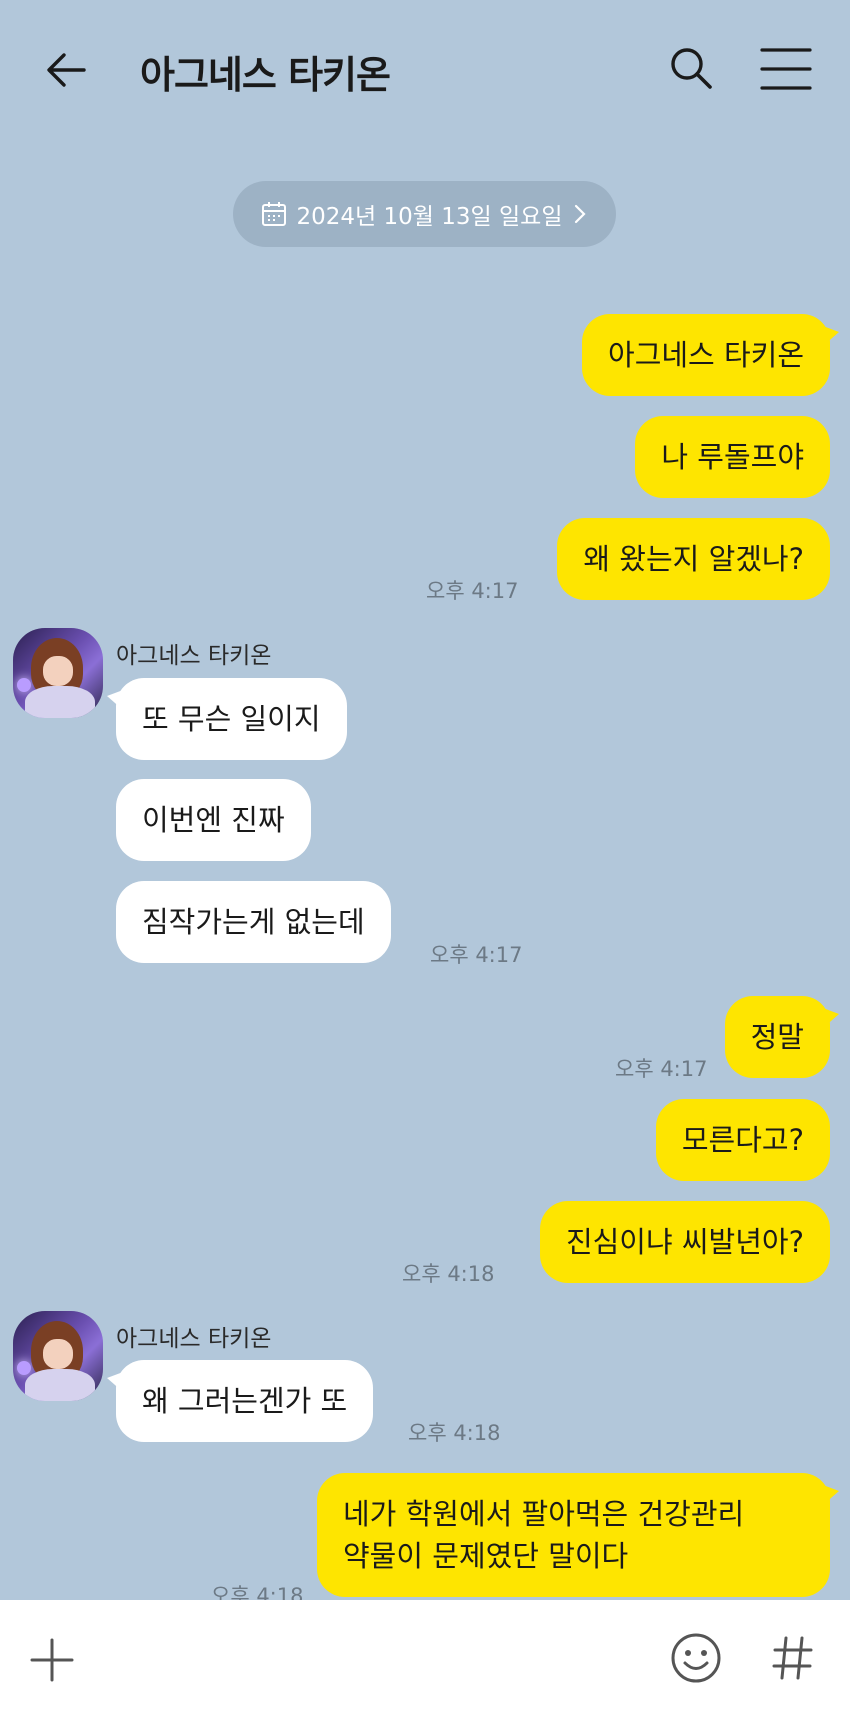 Image resolution: width=850 pixels, height=1713 pixels. I want to click on hashtag-icon, so click(792, 1658).